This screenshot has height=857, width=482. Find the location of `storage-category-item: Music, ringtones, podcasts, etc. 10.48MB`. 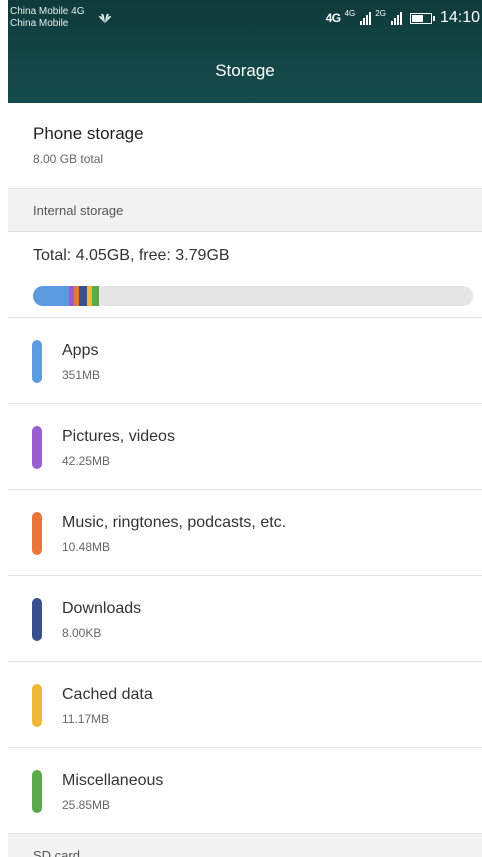

storage-category-item: Music, ringtones, podcasts, etc. 10.48MB is located at coordinates (245, 533).